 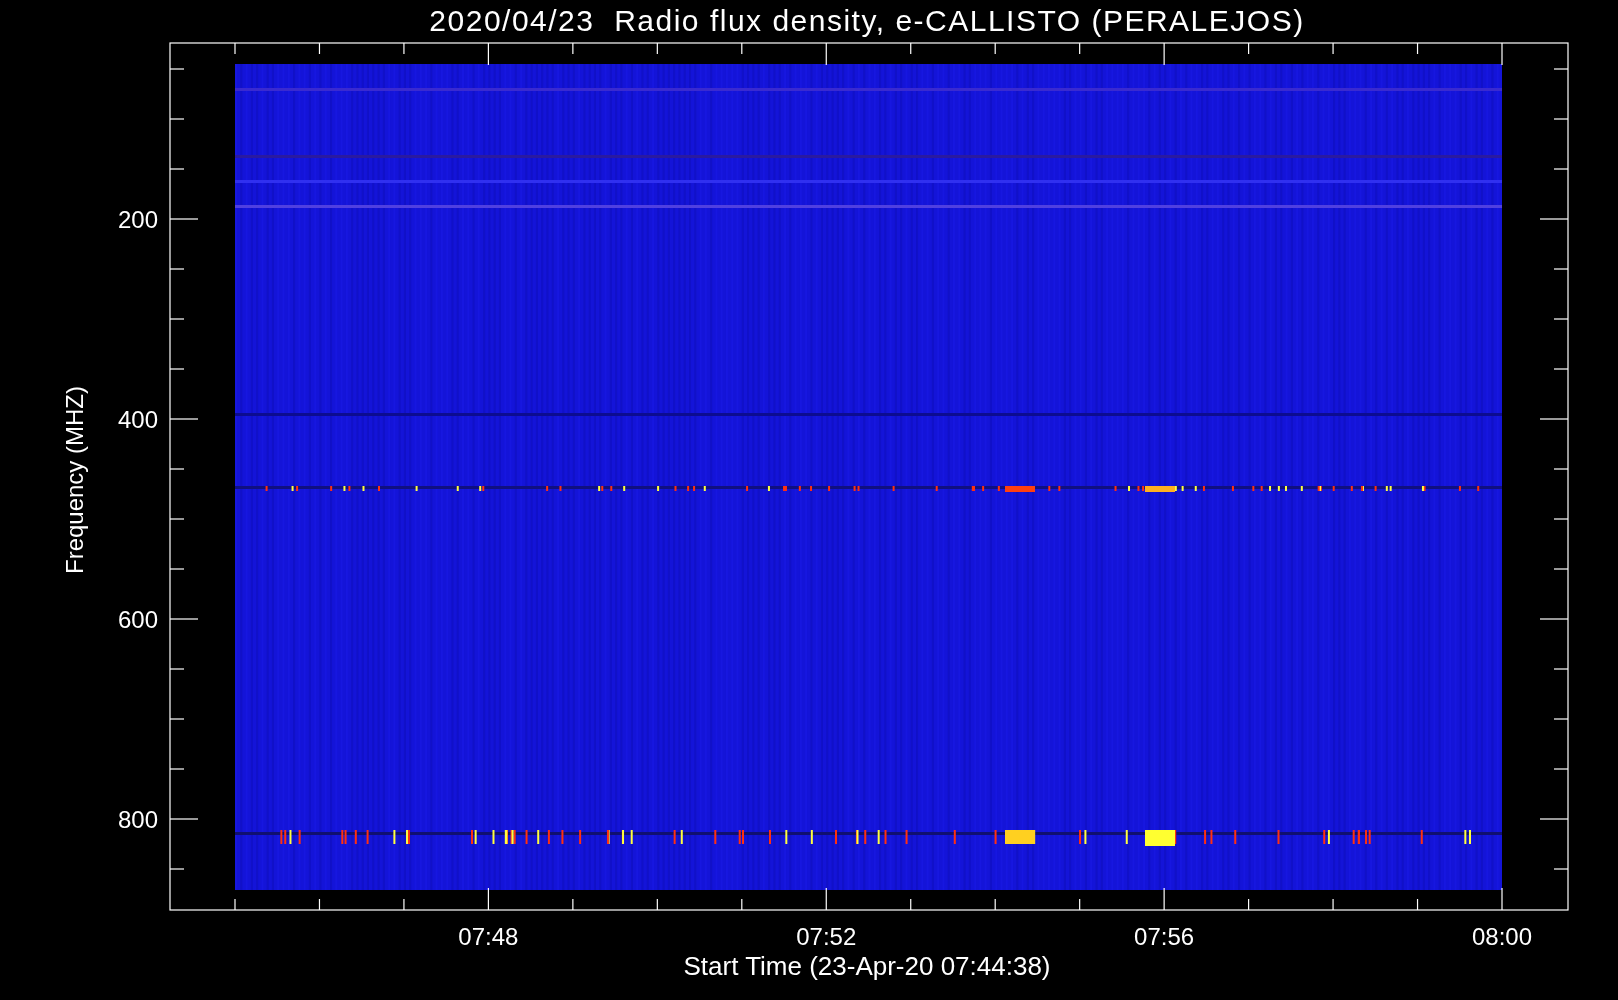 What do you see at coordinates (488, 936) in the screenshot?
I see `x-tick-label: 07:48` at bounding box center [488, 936].